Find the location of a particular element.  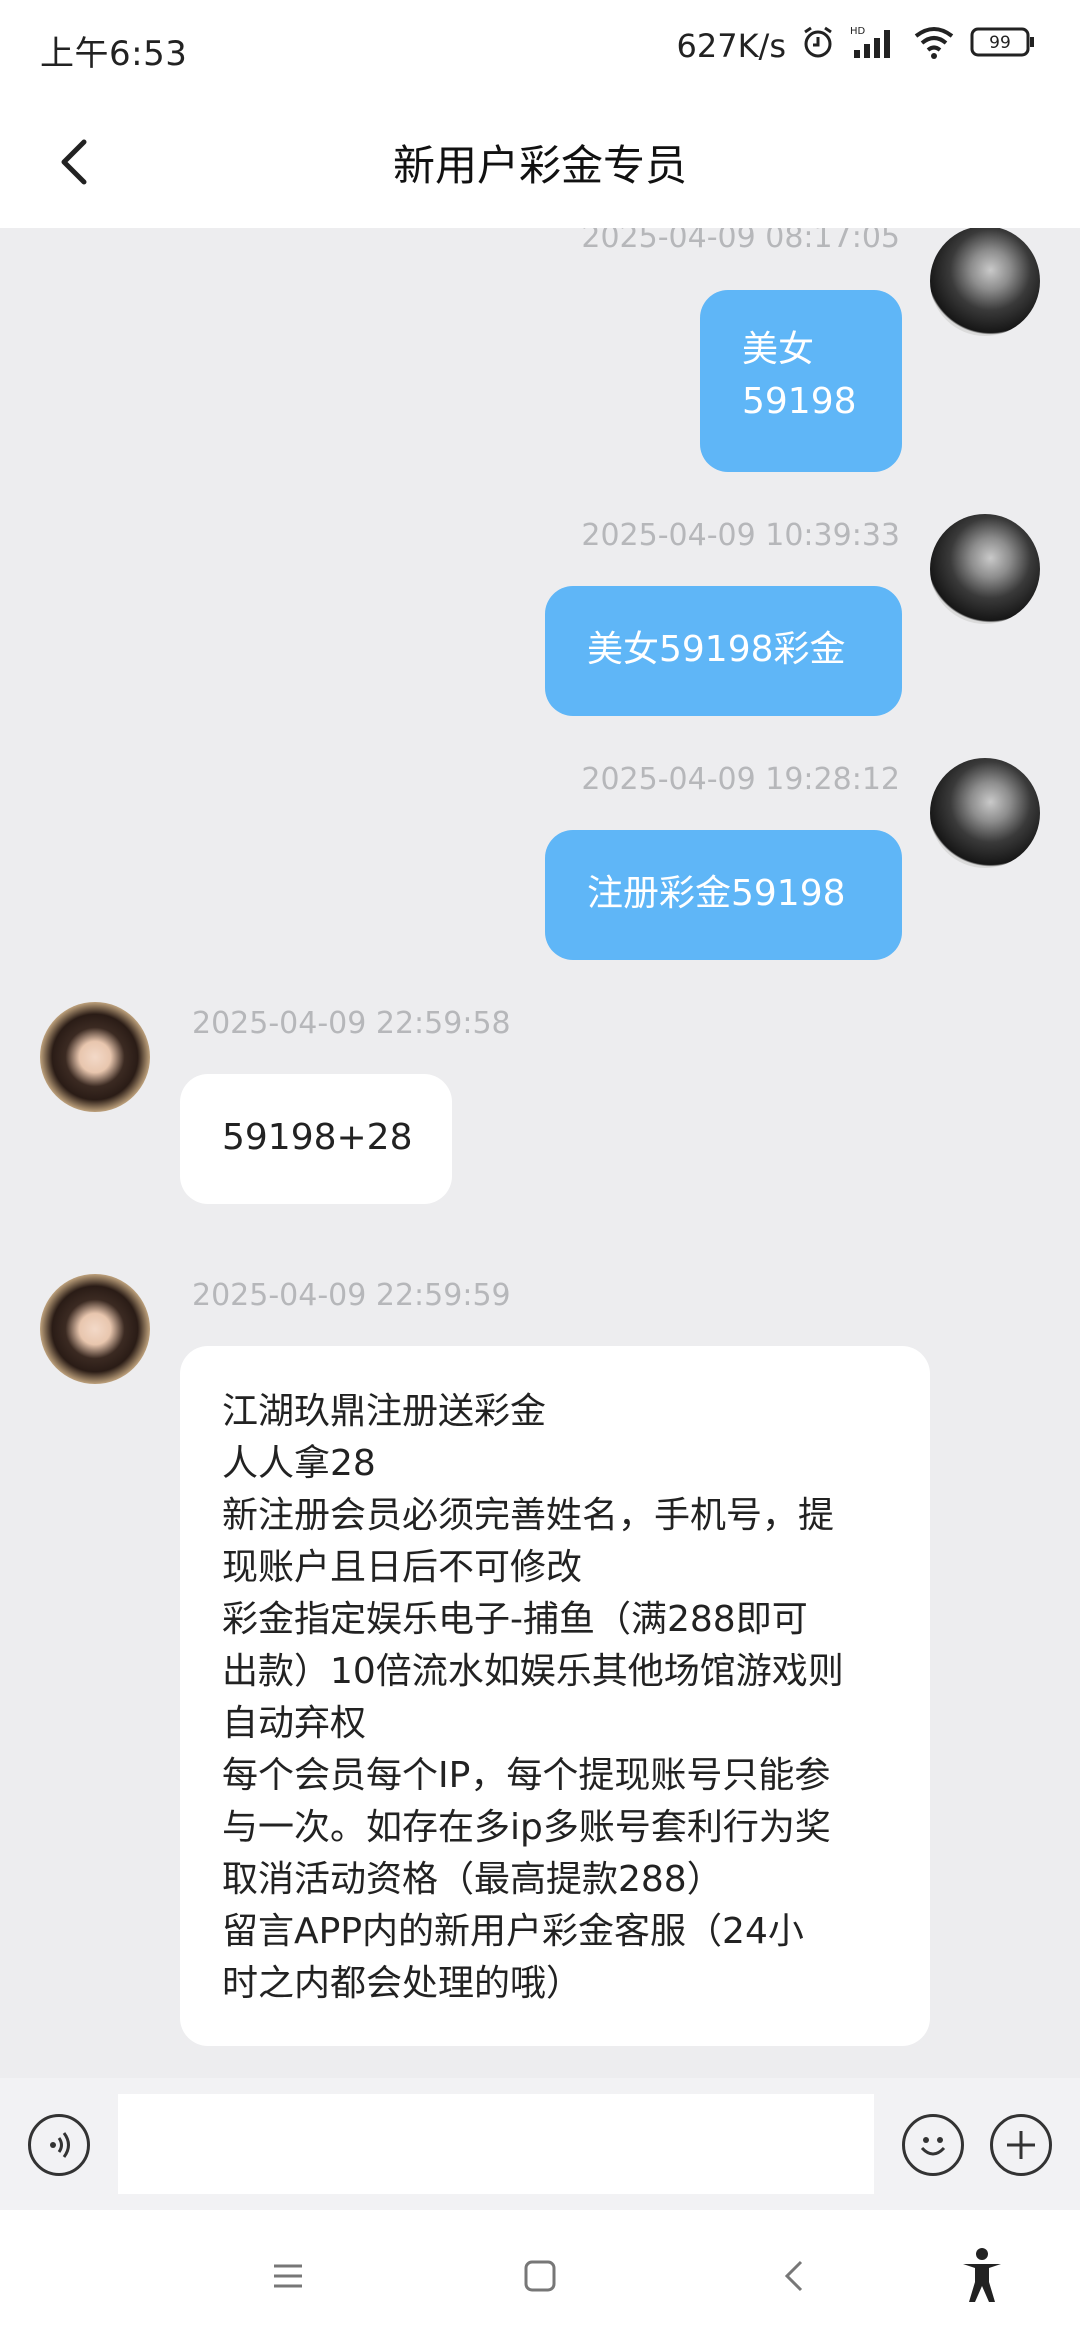

battery-icon: 99 is located at coordinates (1003, 46).